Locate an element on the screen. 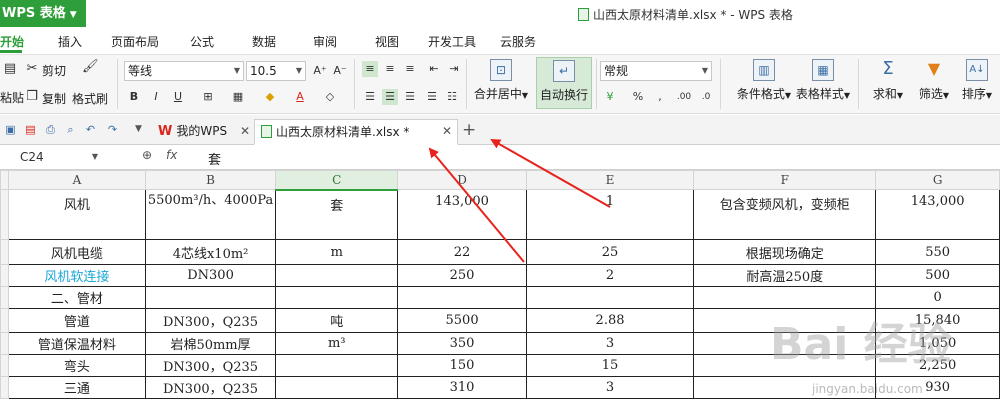  redo-icon: ↷ is located at coordinates (112, 129).